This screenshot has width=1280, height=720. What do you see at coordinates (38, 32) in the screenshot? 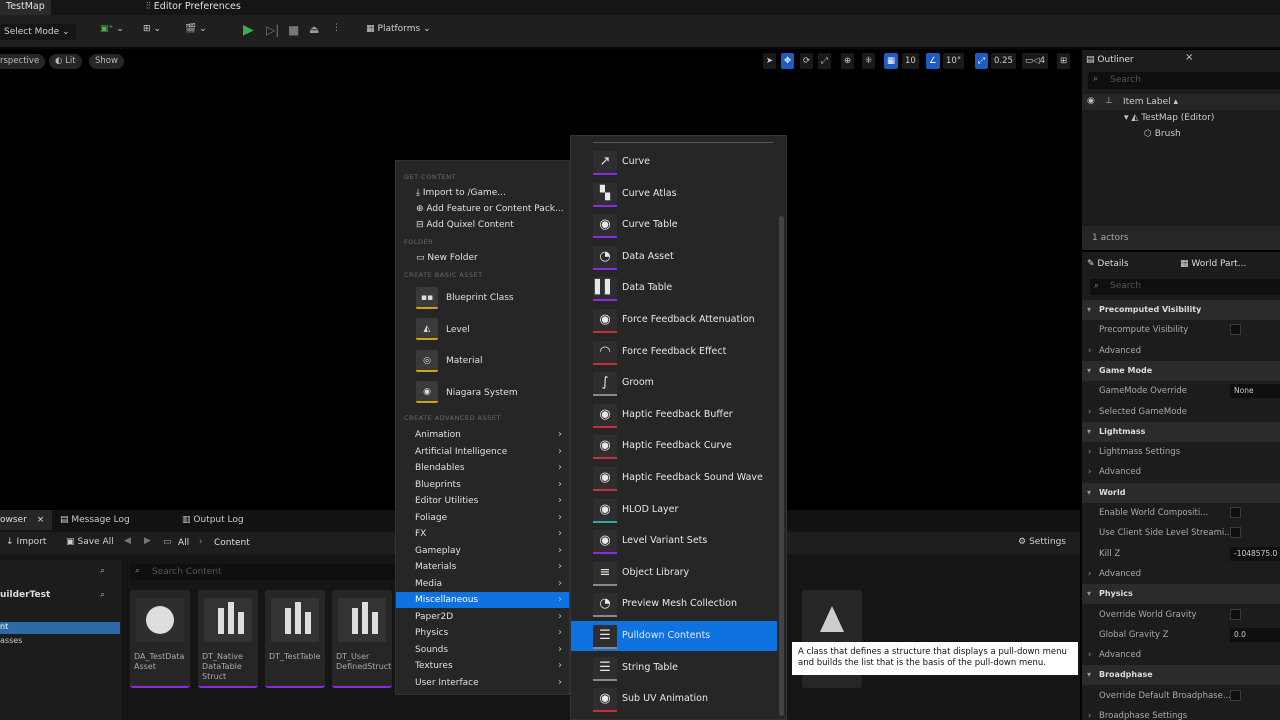
I see `select-mode-dropdown: Select Mode ⌄` at bounding box center [38, 32].